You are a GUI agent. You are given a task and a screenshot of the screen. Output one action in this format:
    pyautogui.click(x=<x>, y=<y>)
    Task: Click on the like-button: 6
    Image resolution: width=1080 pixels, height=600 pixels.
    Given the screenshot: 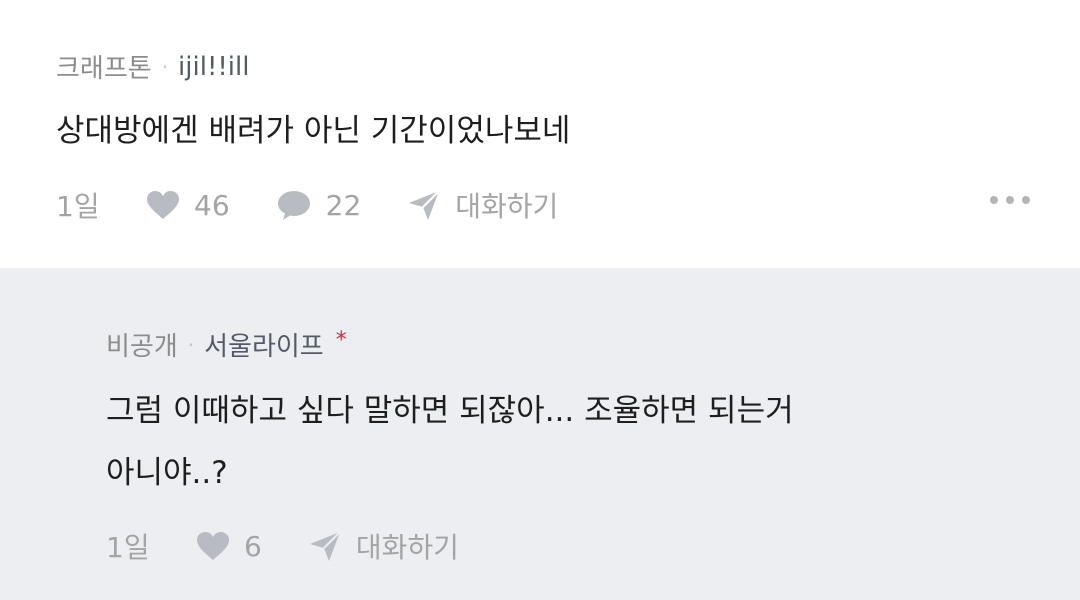 What is the action you would take?
    pyautogui.click(x=229, y=546)
    